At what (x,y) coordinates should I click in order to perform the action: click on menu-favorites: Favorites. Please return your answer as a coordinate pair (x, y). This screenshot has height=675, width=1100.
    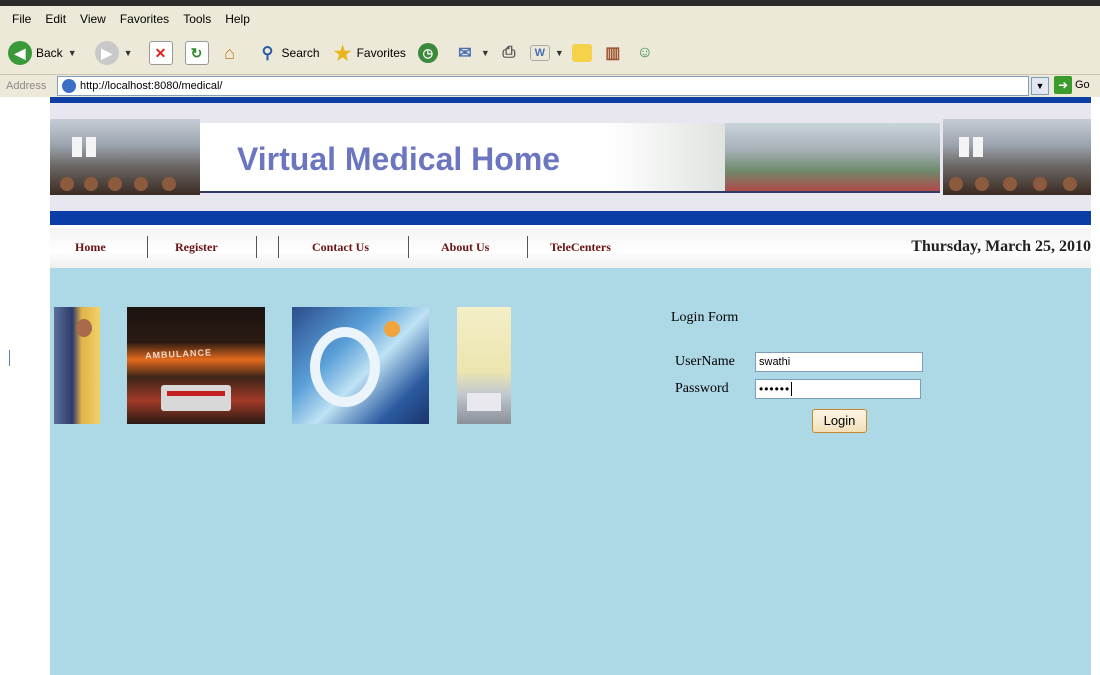
    Looking at the image, I should click on (144, 19).